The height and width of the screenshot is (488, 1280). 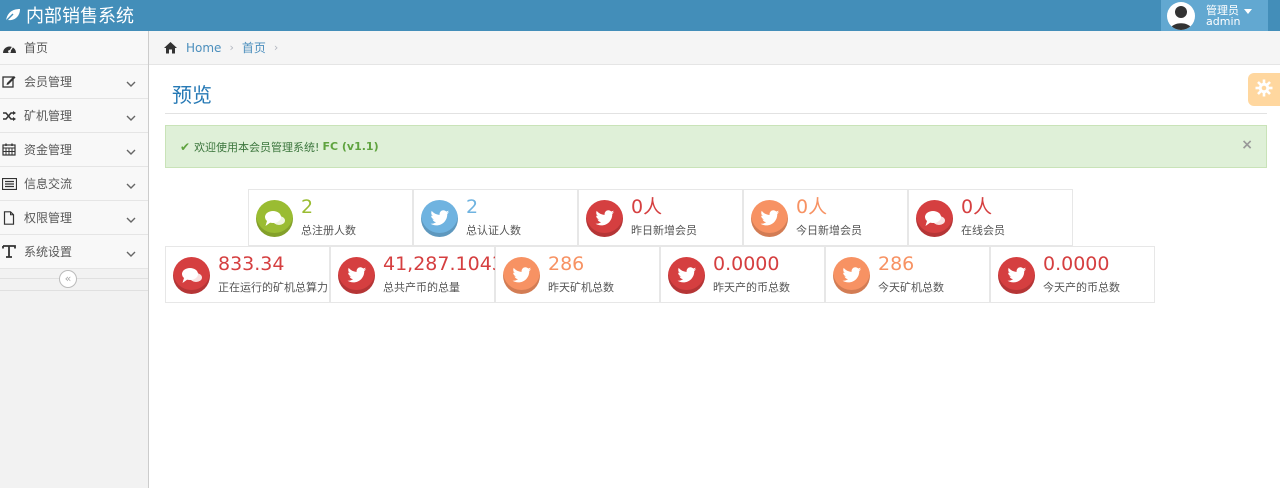 I want to click on stat-infobox: 0.0000 昨天产的币总数, so click(x=742, y=274).